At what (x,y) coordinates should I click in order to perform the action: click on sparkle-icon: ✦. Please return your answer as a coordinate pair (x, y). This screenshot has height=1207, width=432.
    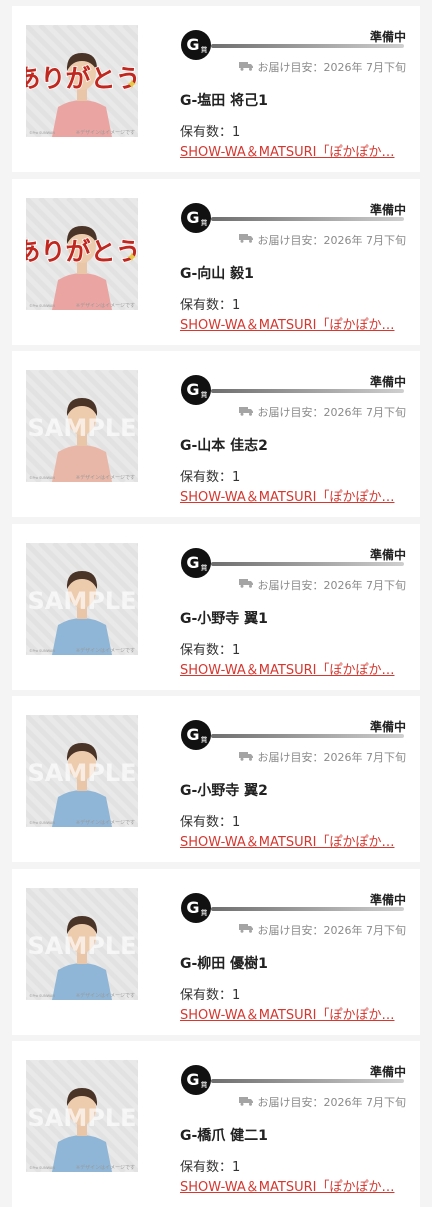
    Looking at the image, I should click on (132, 85).